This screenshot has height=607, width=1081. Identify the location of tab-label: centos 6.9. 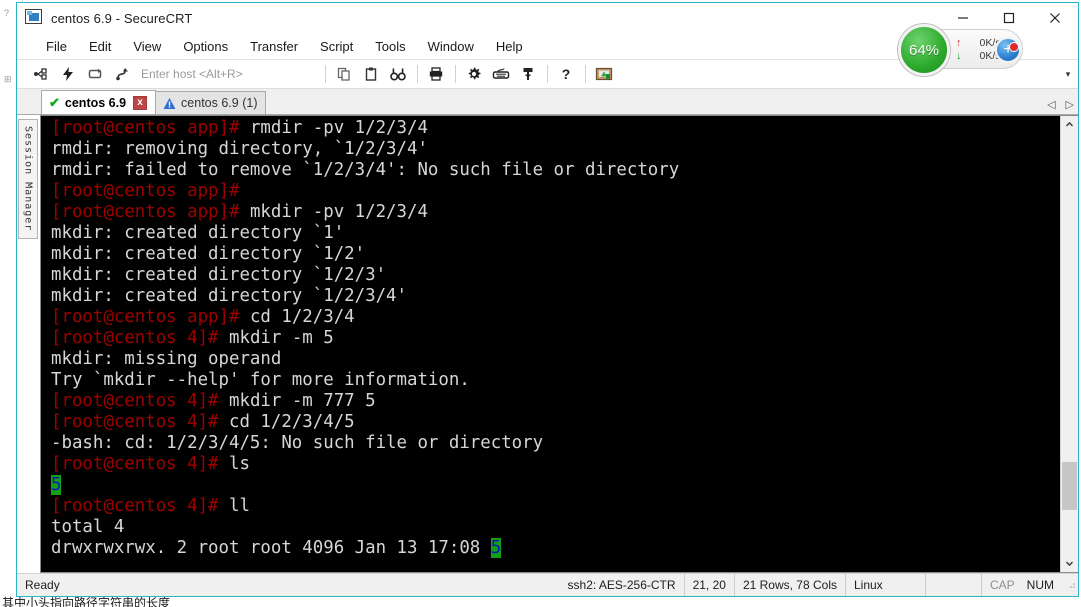
(95, 102).